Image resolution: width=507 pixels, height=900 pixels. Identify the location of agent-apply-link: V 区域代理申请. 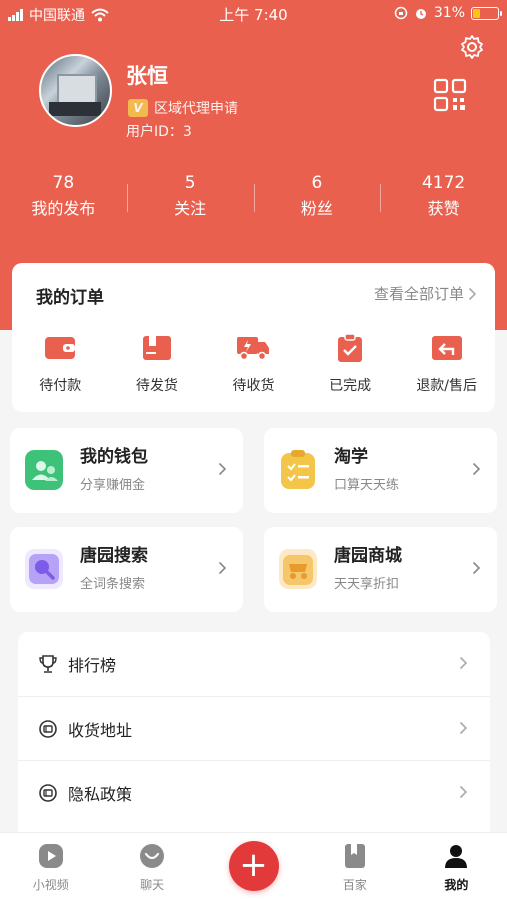
(183, 108).